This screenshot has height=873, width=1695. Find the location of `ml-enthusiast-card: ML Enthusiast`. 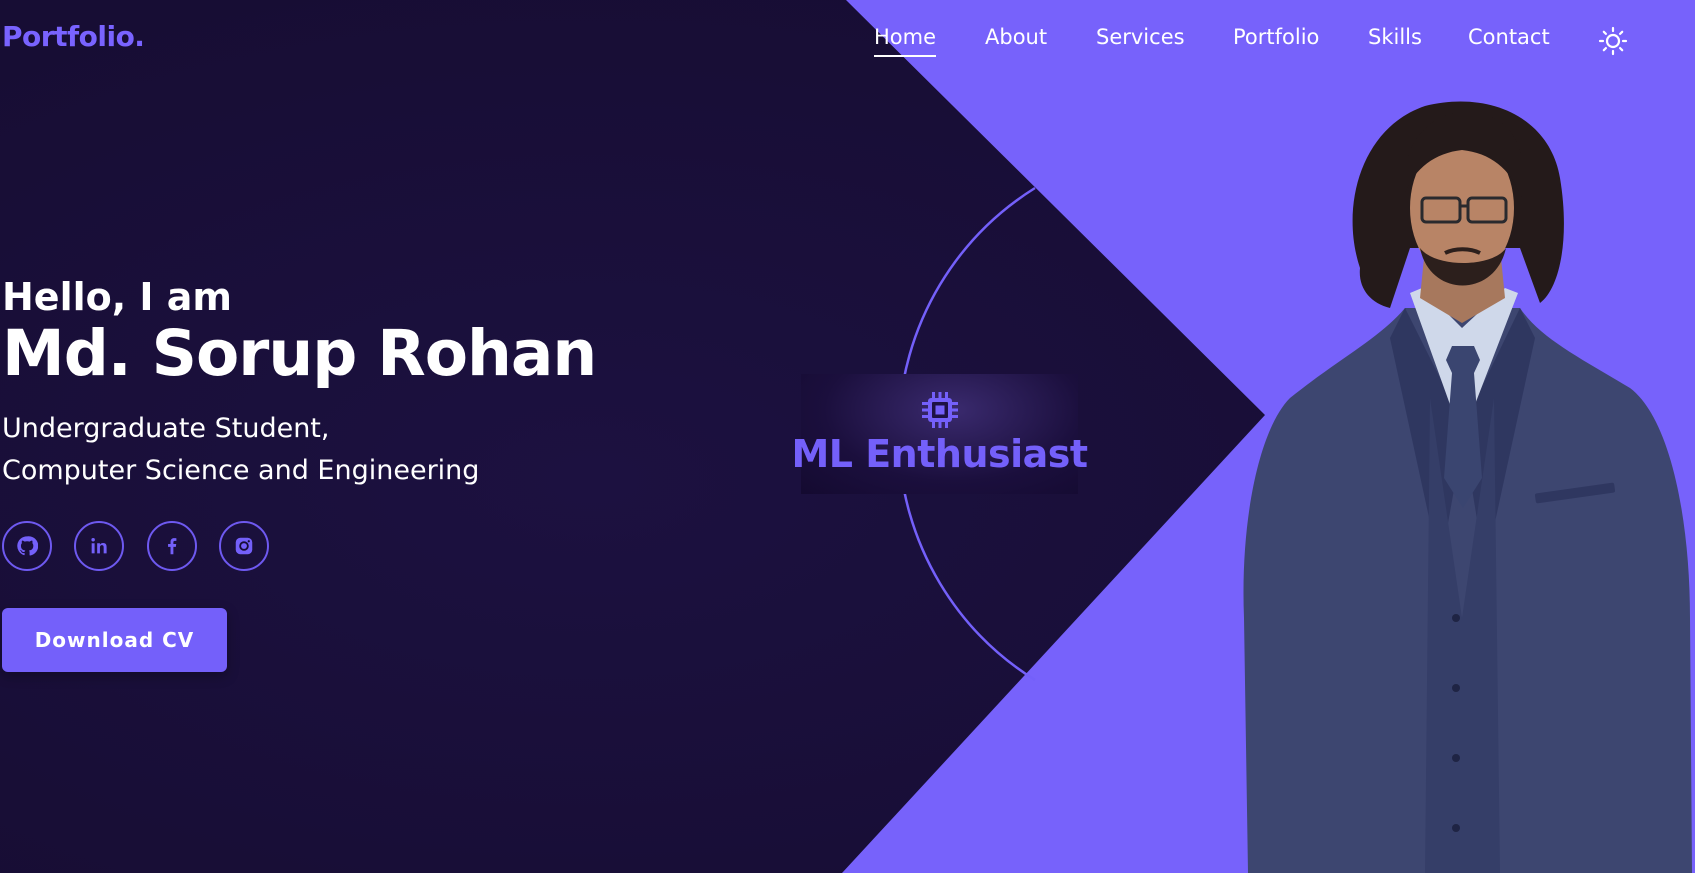

ml-enthusiast-card: ML Enthusiast is located at coordinates (939, 434).